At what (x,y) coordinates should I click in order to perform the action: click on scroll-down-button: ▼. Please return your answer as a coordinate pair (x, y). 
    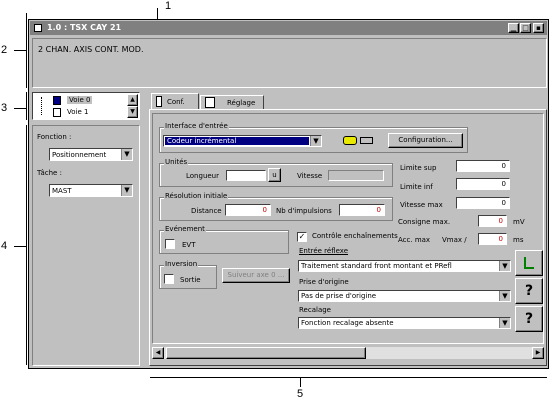
    Looking at the image, I should click on (132, 112).